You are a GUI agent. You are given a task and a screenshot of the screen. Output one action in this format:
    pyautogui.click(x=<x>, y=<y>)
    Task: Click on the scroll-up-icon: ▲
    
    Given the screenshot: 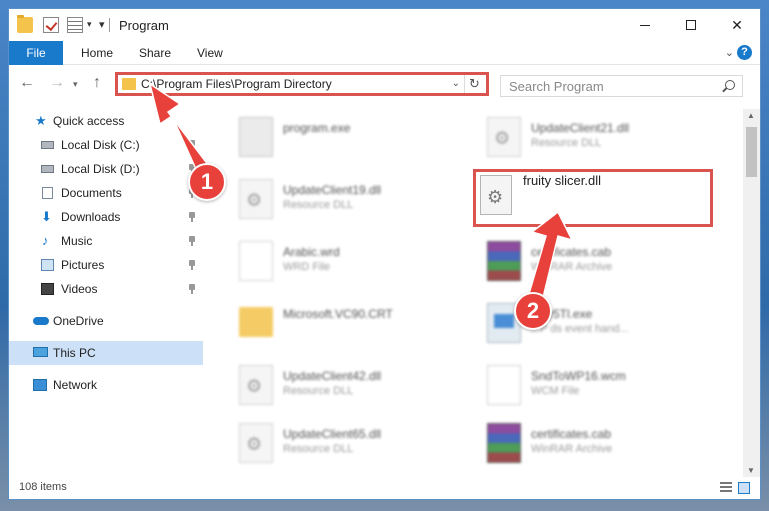 What is the action you would take?
    pyautogui.click(x=751, y=115)
    